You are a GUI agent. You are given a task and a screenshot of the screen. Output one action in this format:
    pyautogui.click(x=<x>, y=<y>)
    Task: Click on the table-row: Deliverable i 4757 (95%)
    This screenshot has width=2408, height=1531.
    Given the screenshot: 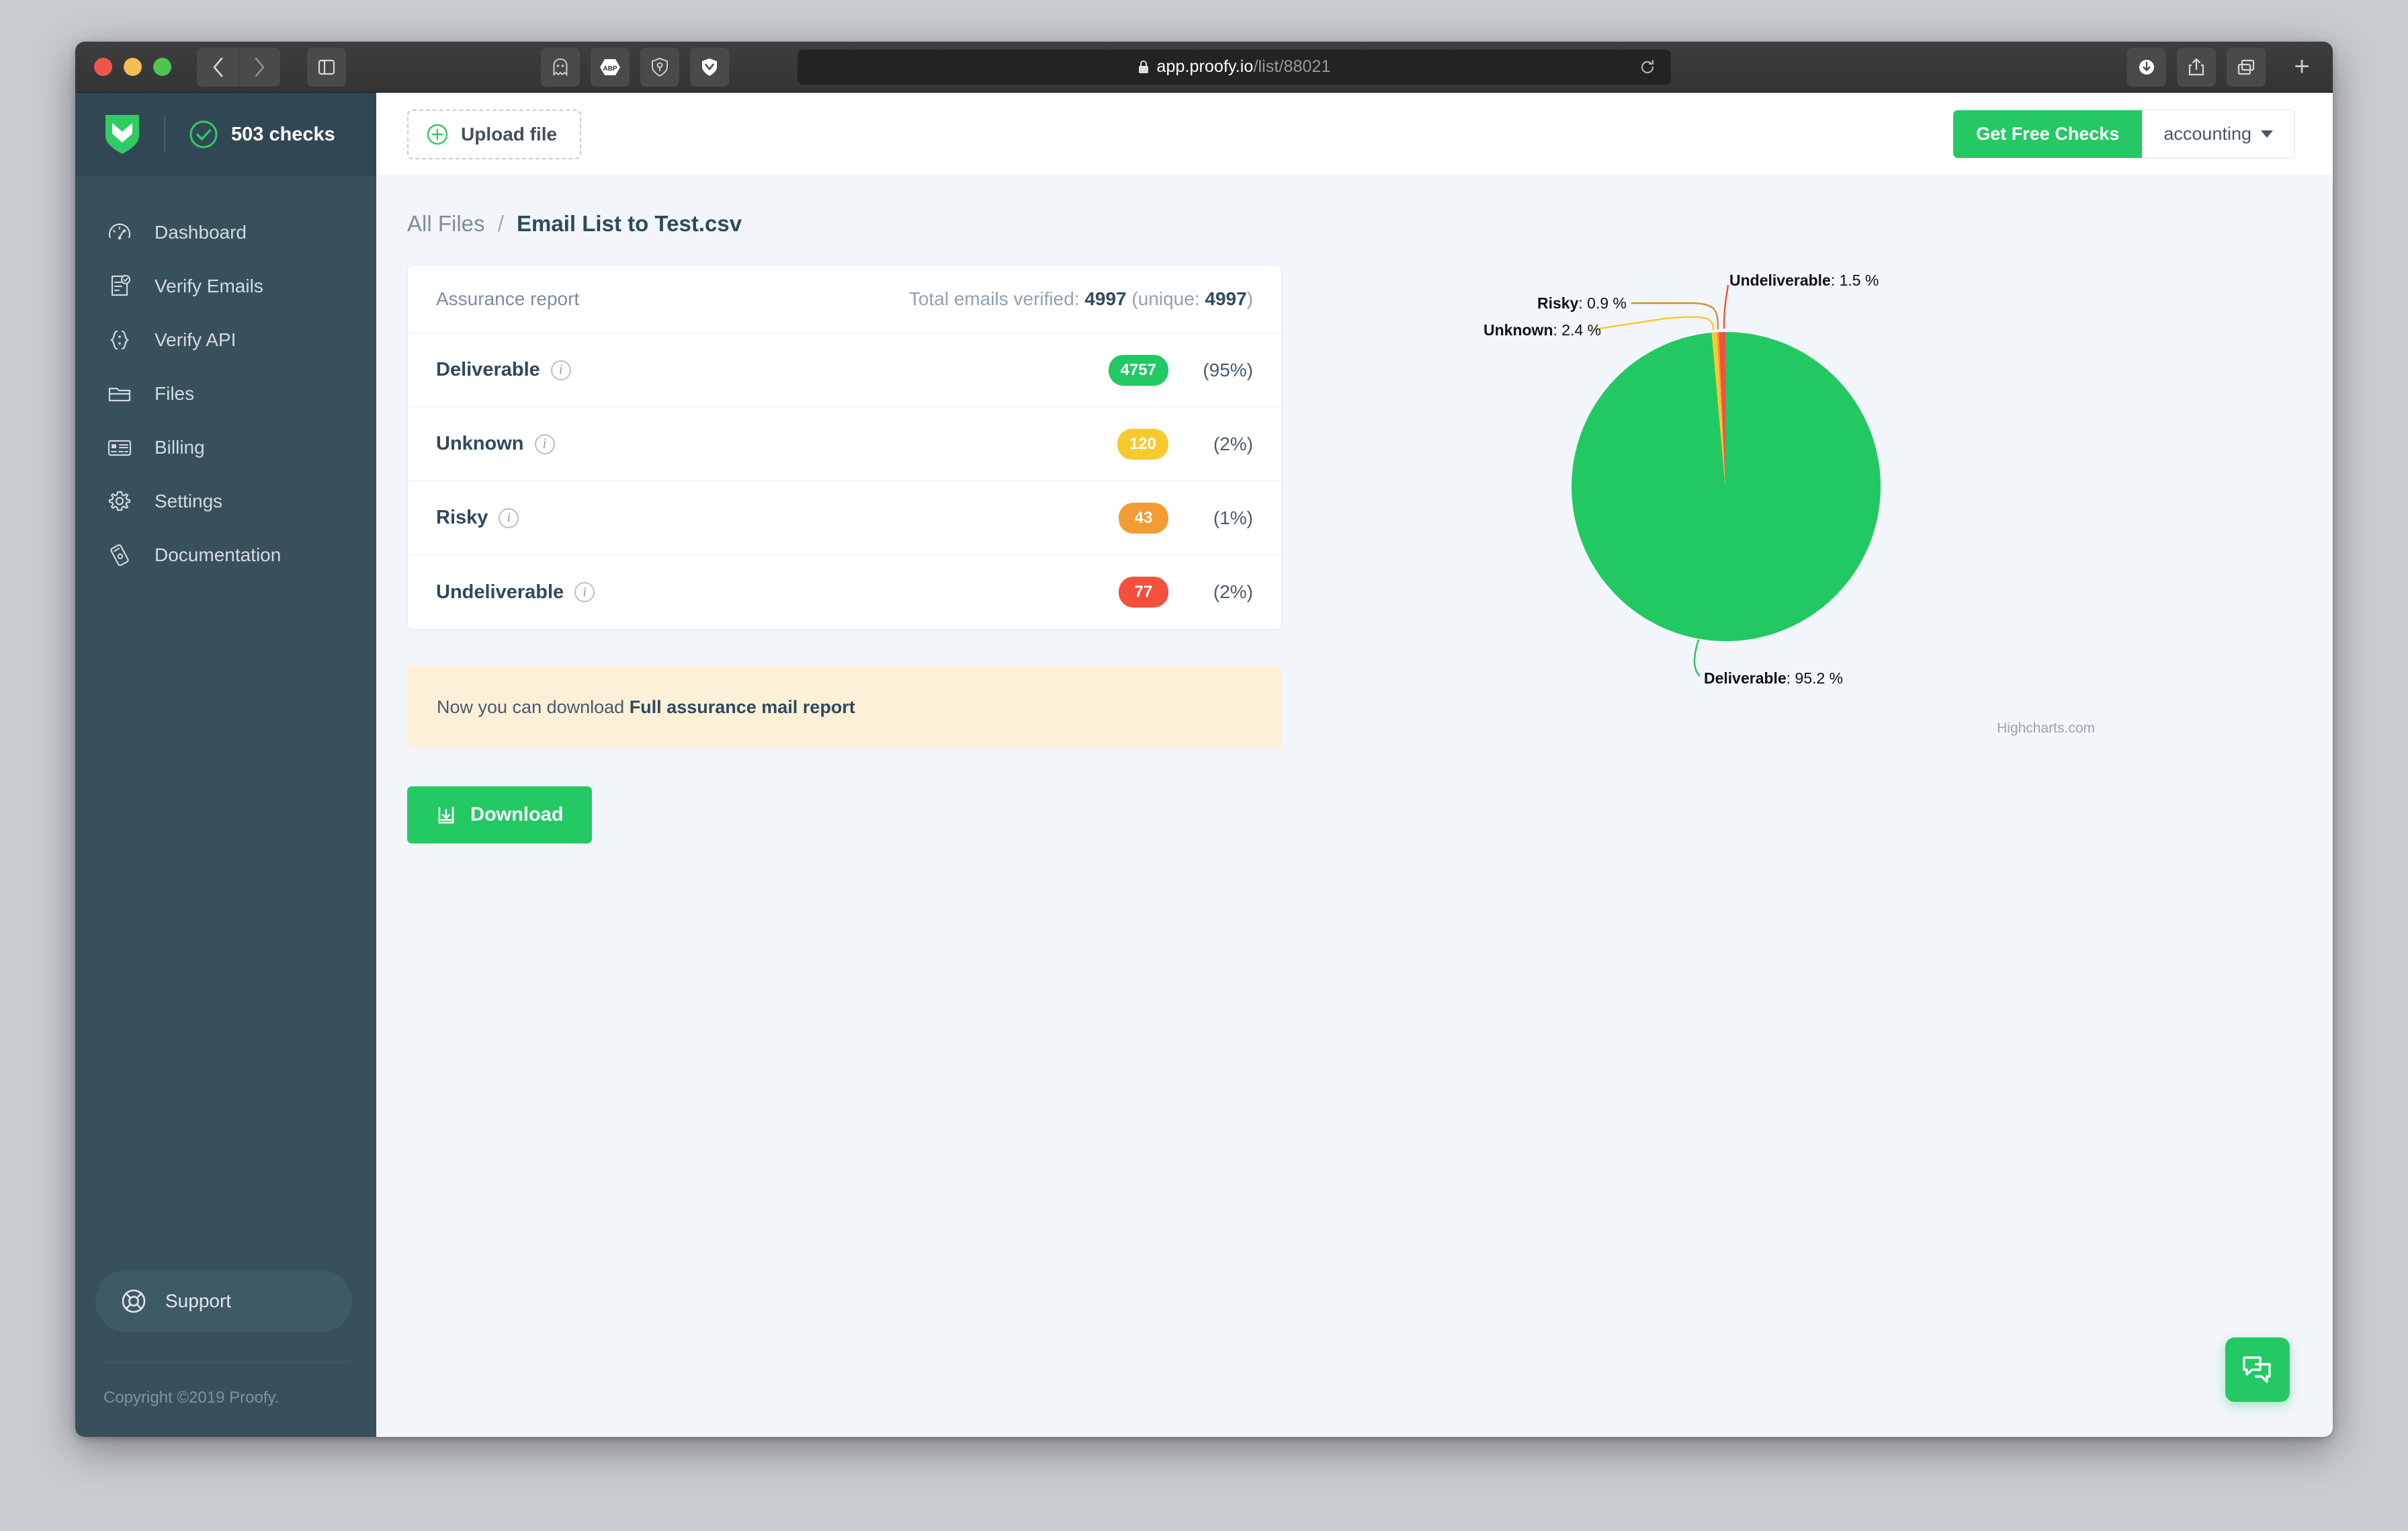 What is the action you would take?
    pyautogui.click(x=844, y=370)
    